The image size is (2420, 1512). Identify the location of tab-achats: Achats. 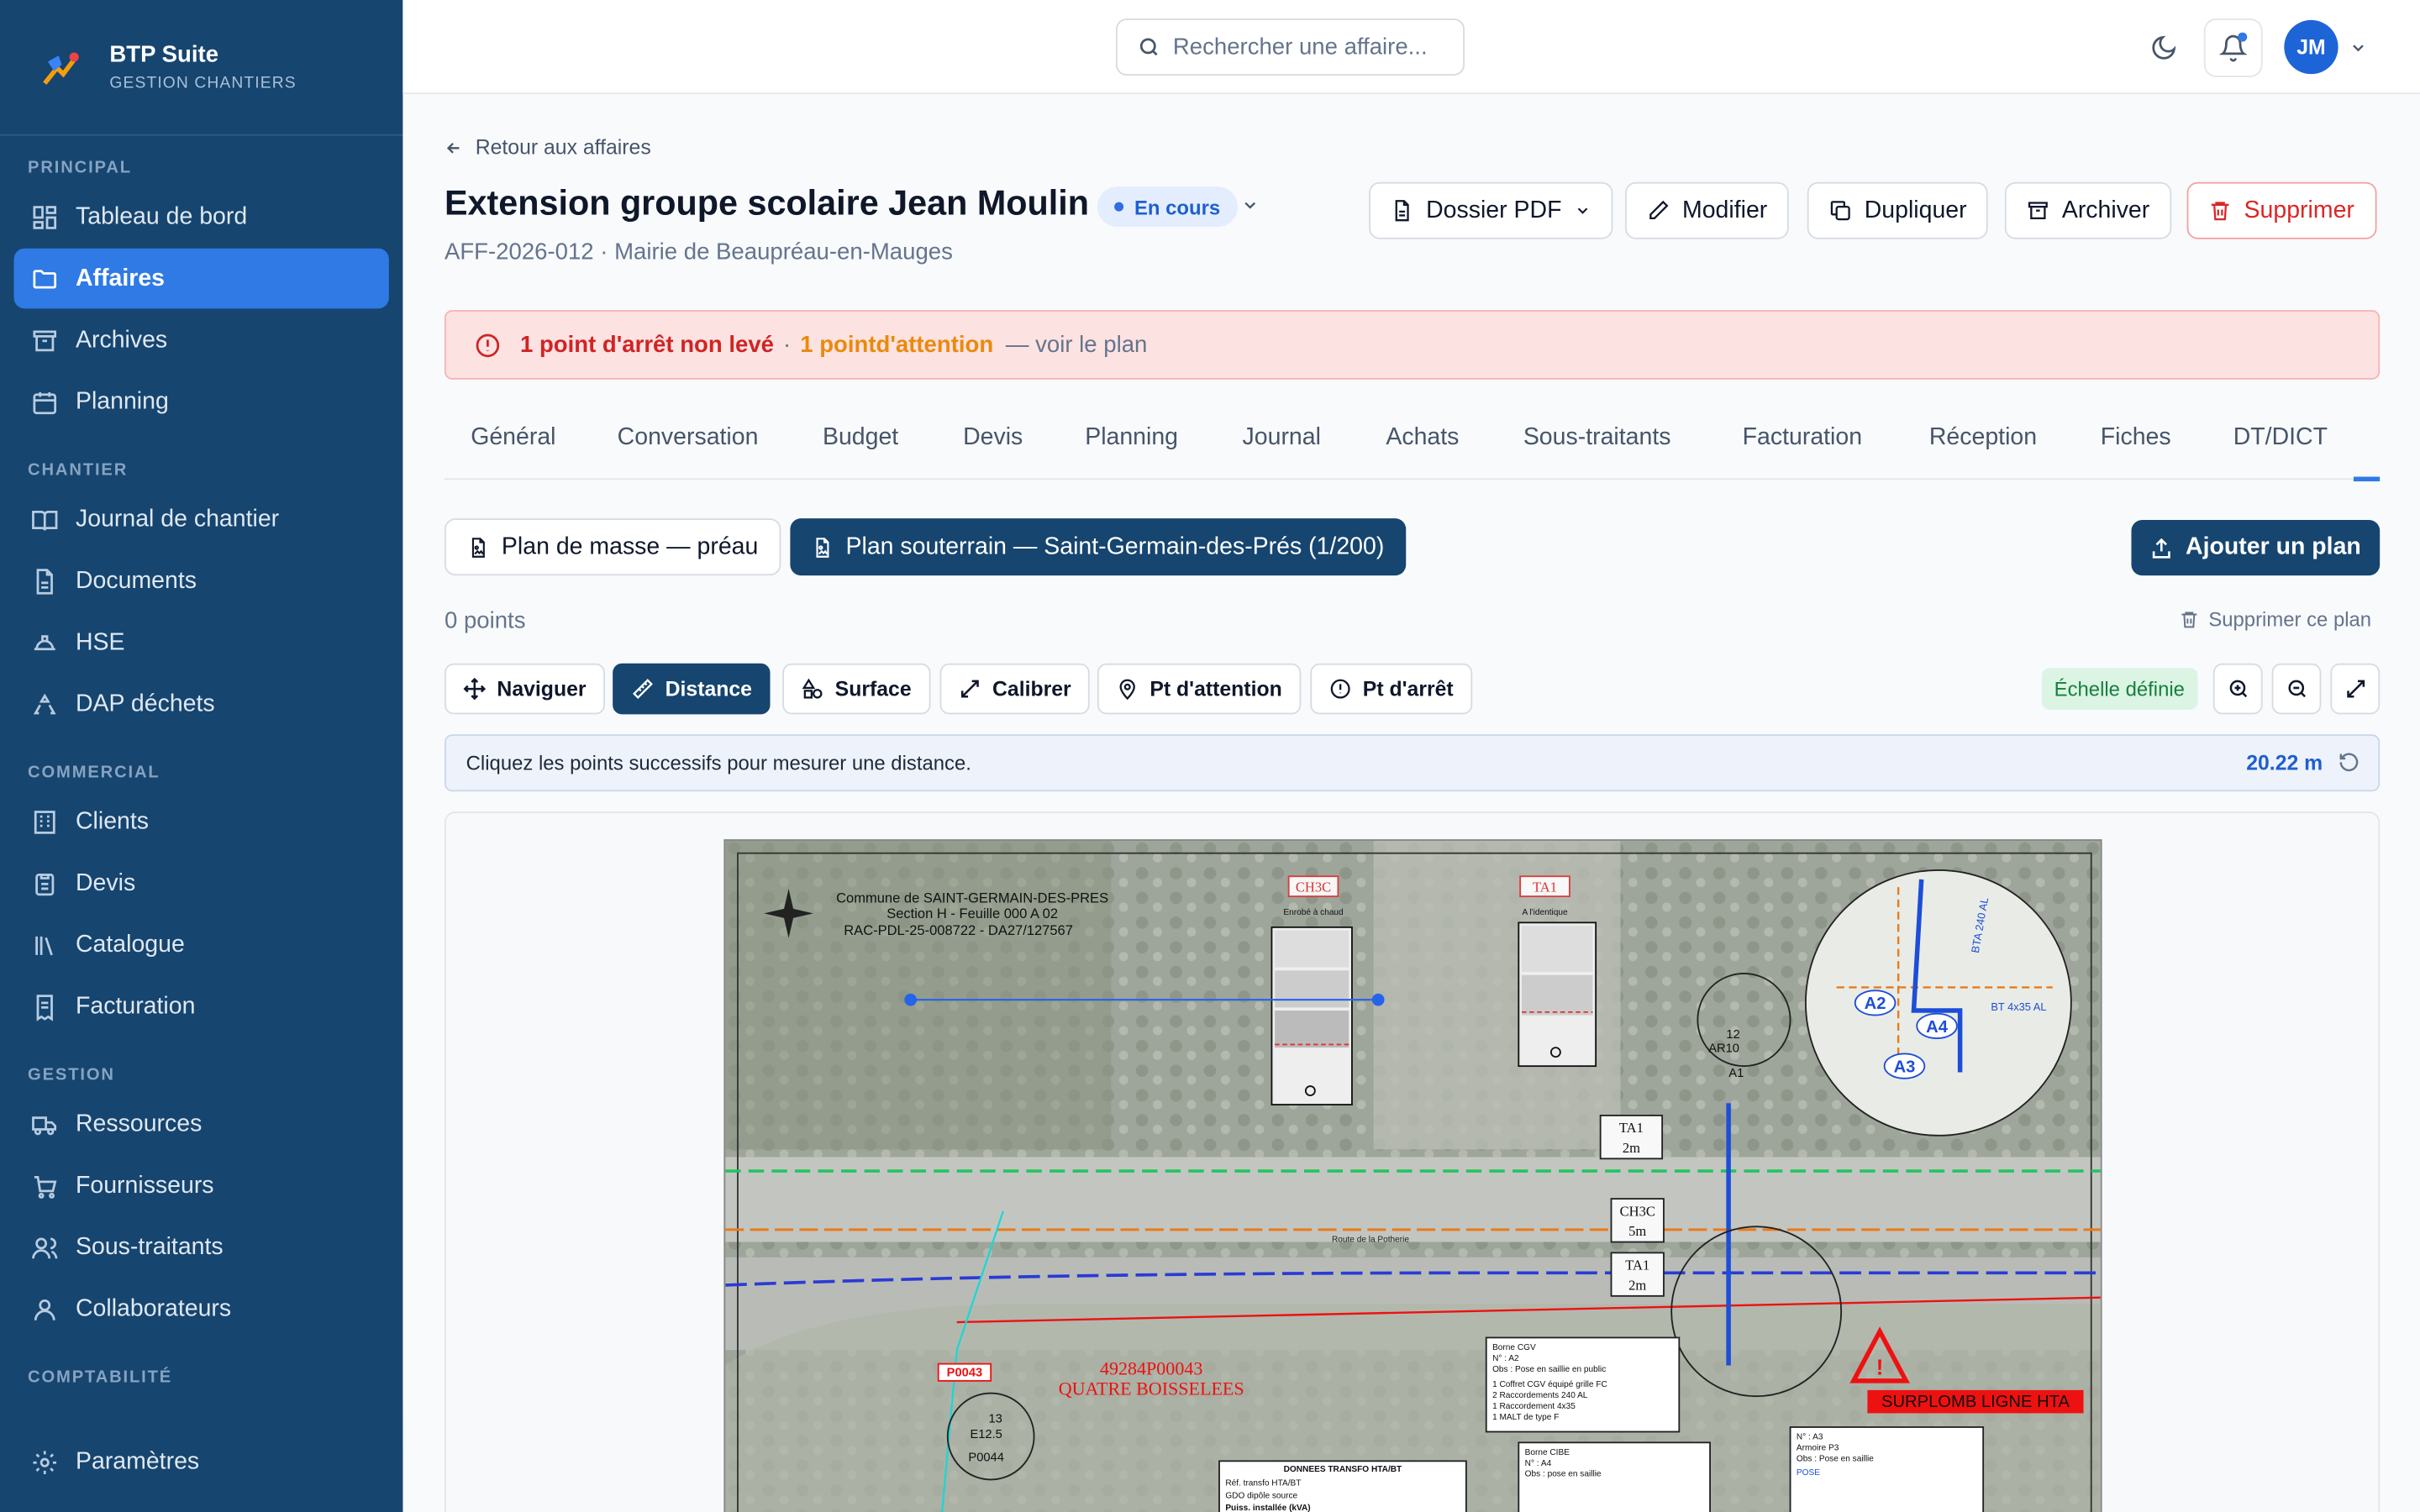
(1422, 438).